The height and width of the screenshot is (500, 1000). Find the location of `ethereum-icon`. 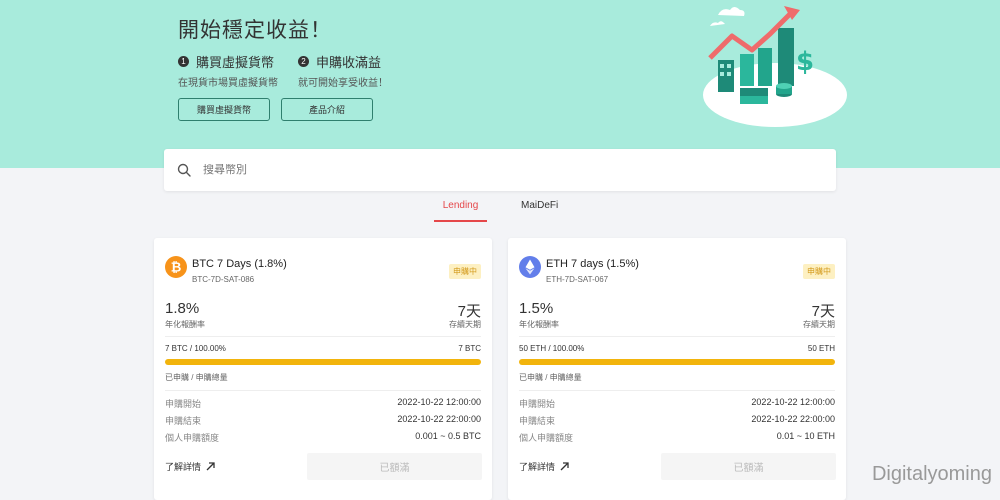

ethereum-icon is located at coordinates (530, 267).